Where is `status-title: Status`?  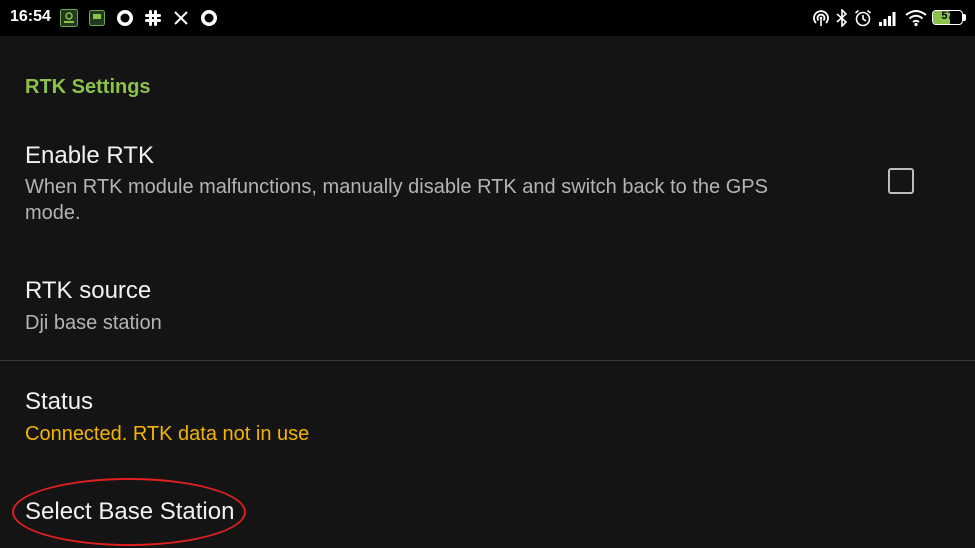 status-title: Status is located at coordinates (59, 401).